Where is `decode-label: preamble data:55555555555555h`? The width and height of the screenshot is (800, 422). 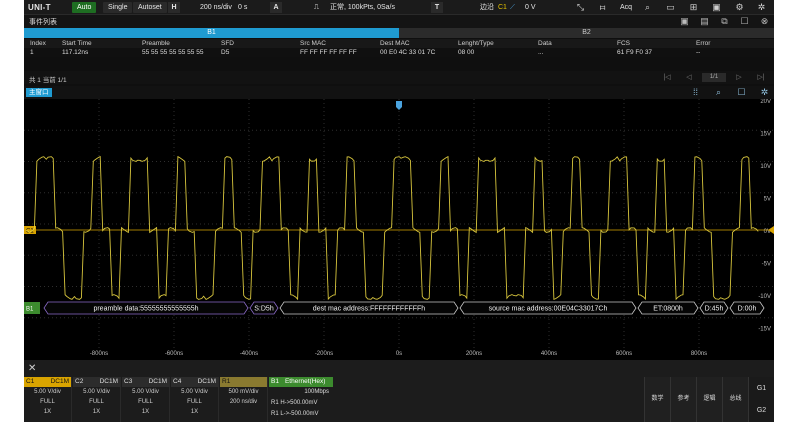 decode-label: preamble data:55555555555555h is located at coordinates (145, 308).